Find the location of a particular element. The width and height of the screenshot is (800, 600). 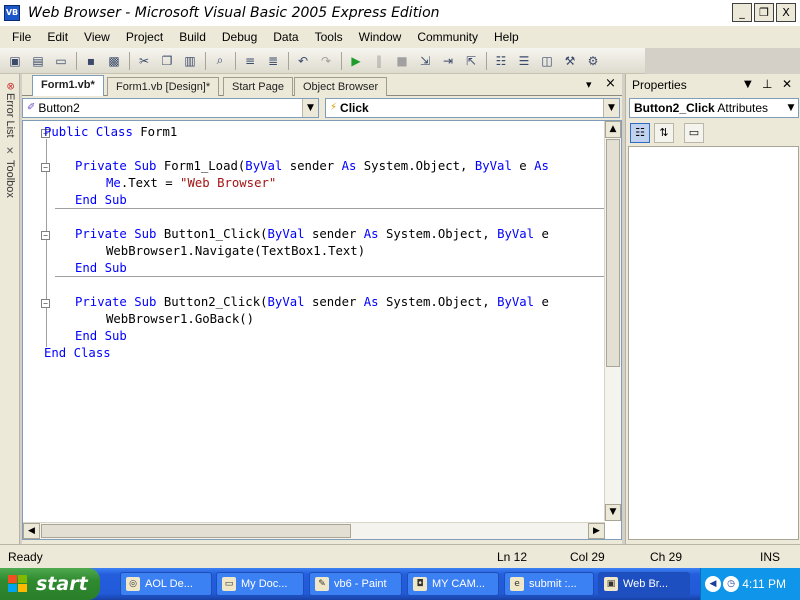

find-icon: ⌕ is located at coordinates (220, 61).